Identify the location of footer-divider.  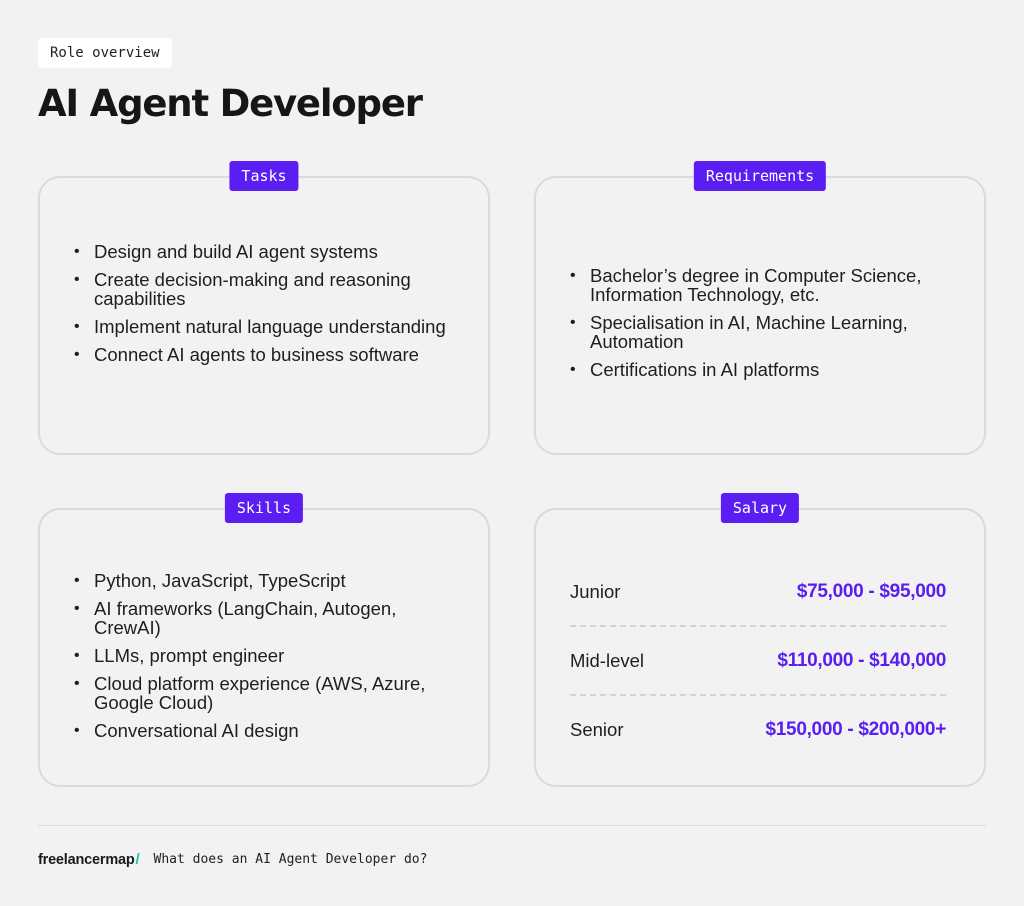
(512, 825).